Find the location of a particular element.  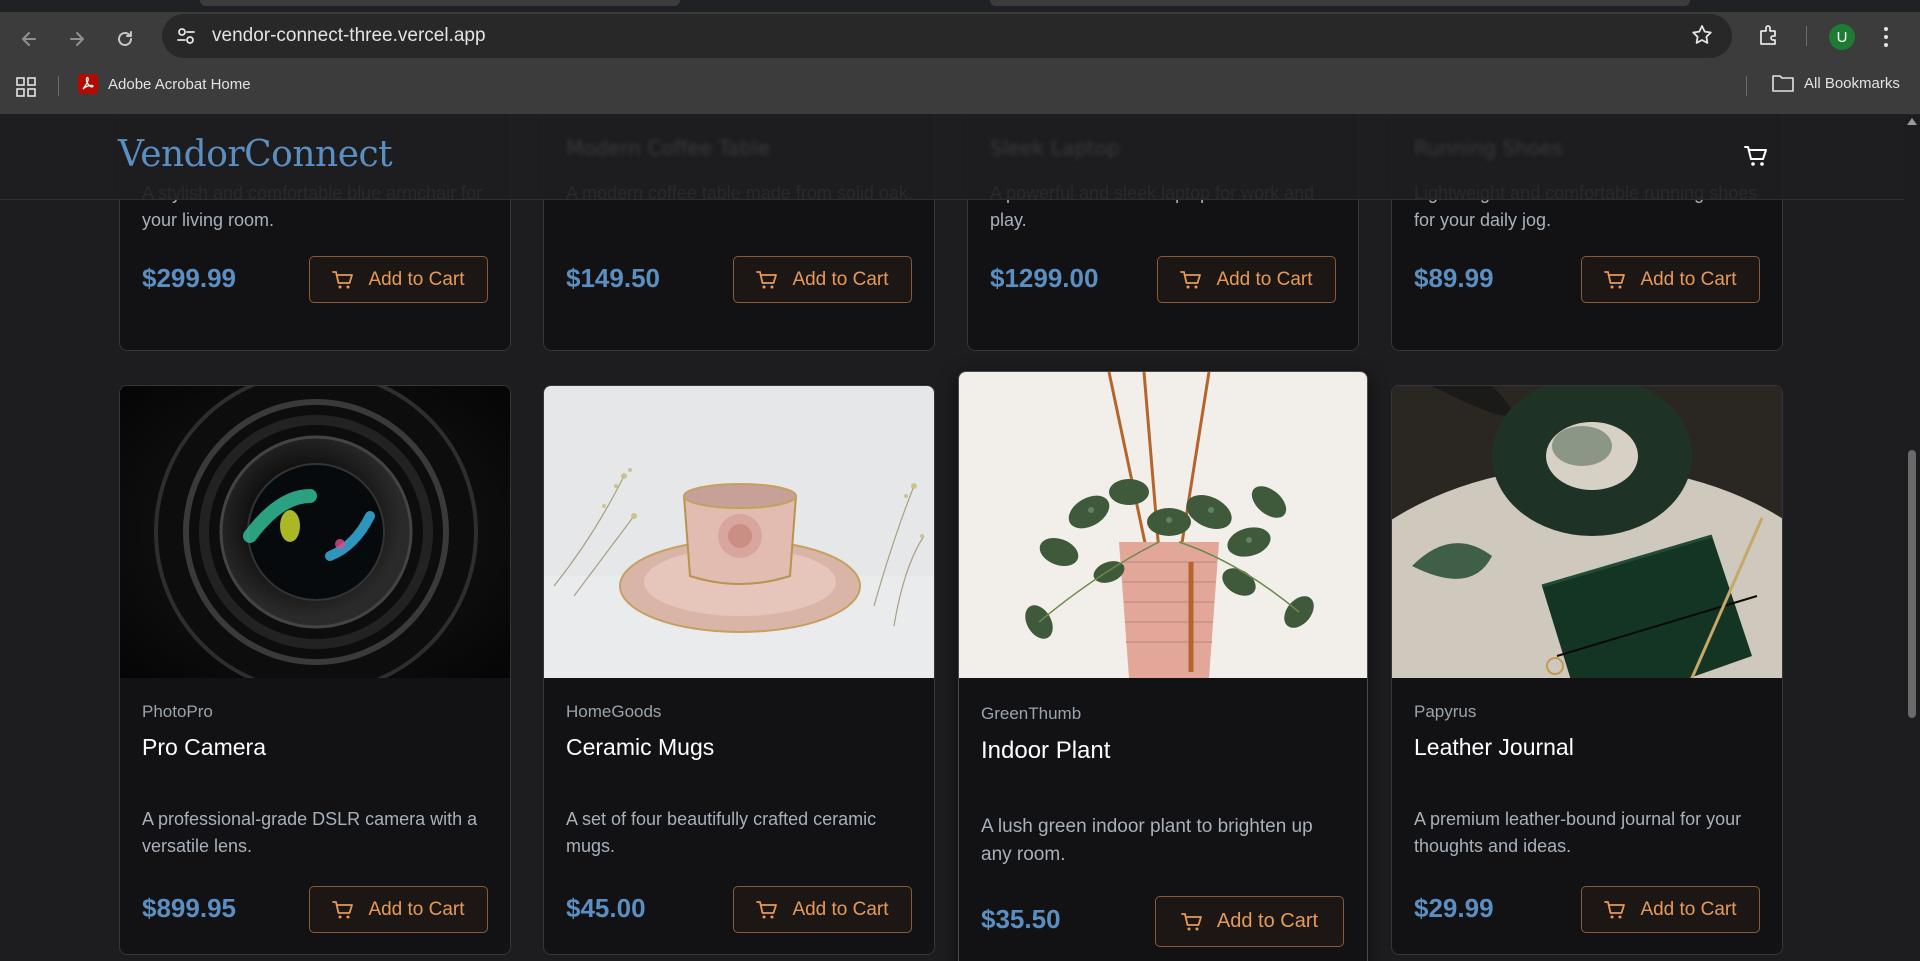

product-price: $299.99 is located at coordinates (189, 278).